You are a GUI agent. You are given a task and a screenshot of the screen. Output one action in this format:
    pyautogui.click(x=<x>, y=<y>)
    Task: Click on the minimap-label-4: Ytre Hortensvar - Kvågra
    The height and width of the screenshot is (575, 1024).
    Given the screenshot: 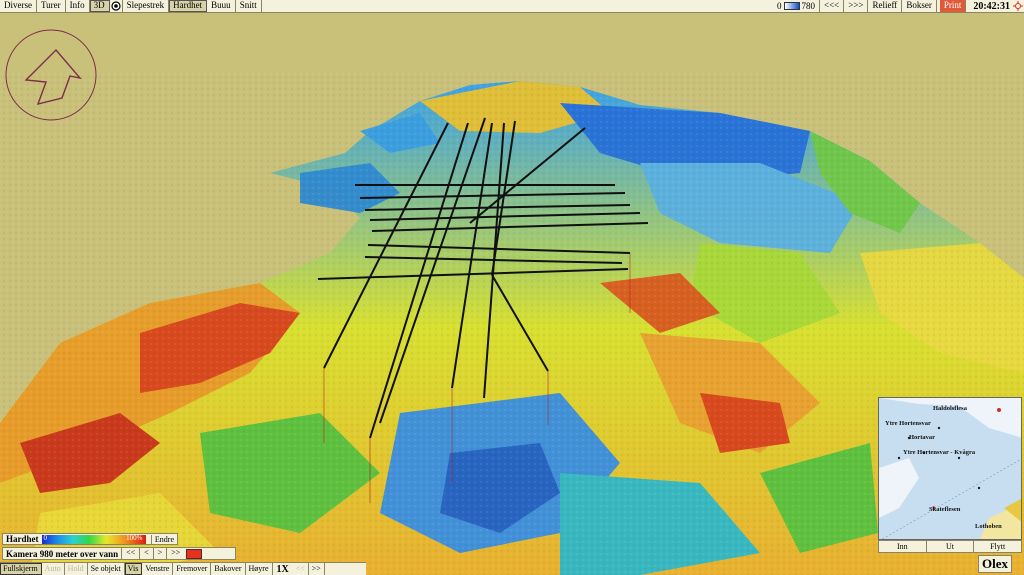 What is the action you would take?
    pyautogui.click(x=939, y=452)
    